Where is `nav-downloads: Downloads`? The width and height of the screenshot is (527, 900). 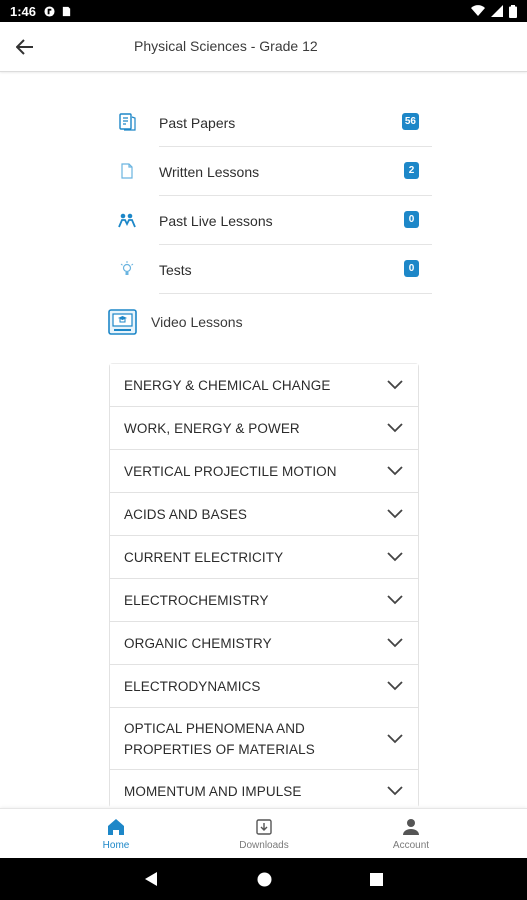
nav-downloads: Downloads is located at coordinates (264, 834).